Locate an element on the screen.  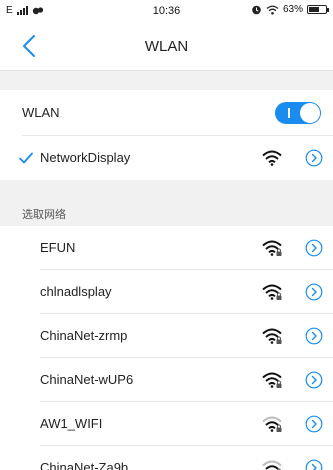
alarm-icon is located at coordinates (256, 10).